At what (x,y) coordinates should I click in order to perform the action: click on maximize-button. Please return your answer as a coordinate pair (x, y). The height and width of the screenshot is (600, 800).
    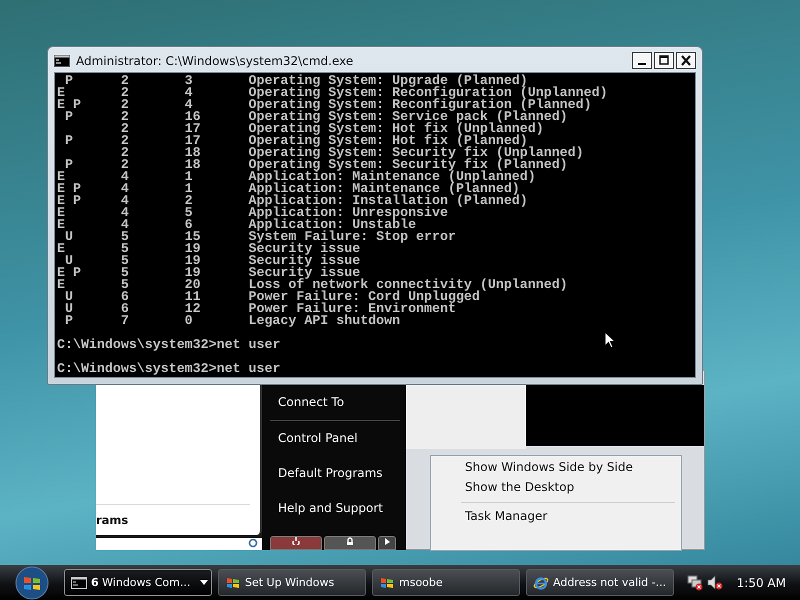
    Looking at the image, I should click on (664, 60).